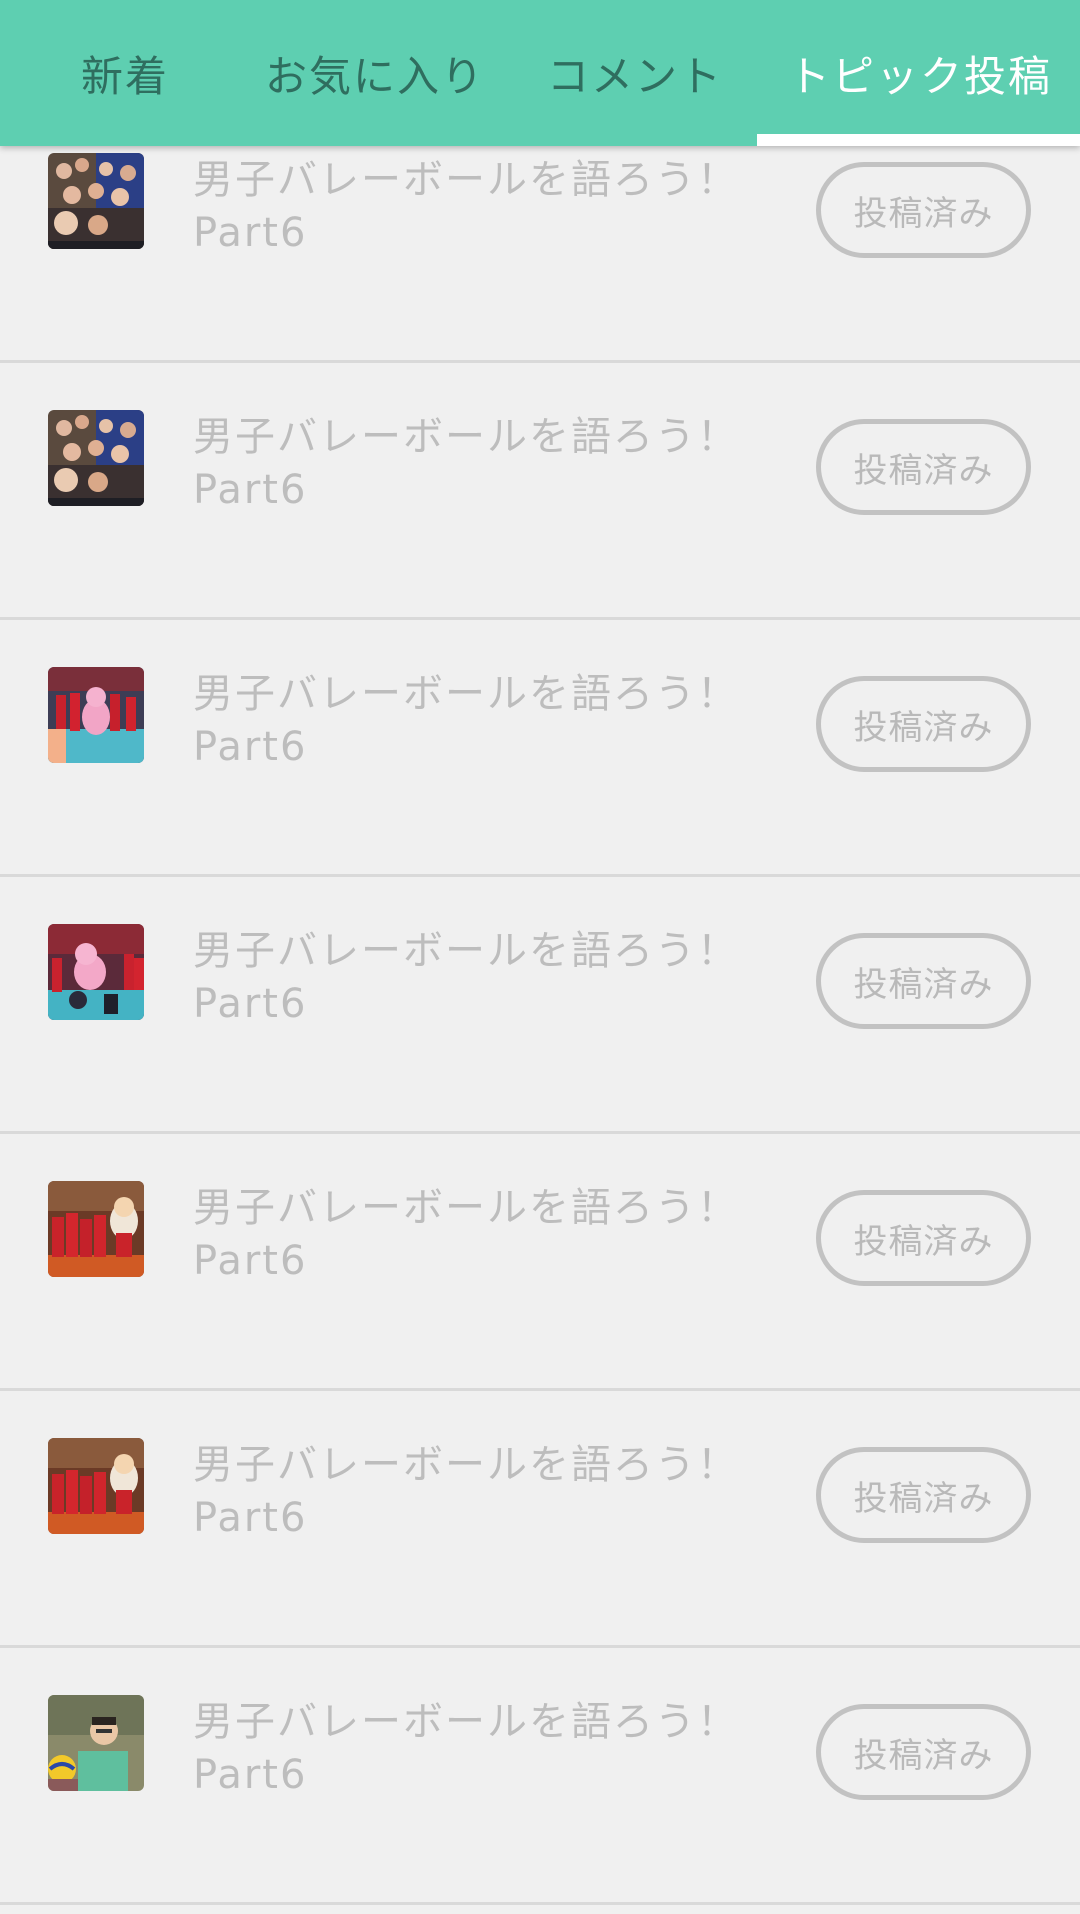 This screenshot has height=1914, width=1080. What do you see at coordinates (635, 73) in the screenshot?
I see `tab-comments: コメント` at bounding box center [635, 73].